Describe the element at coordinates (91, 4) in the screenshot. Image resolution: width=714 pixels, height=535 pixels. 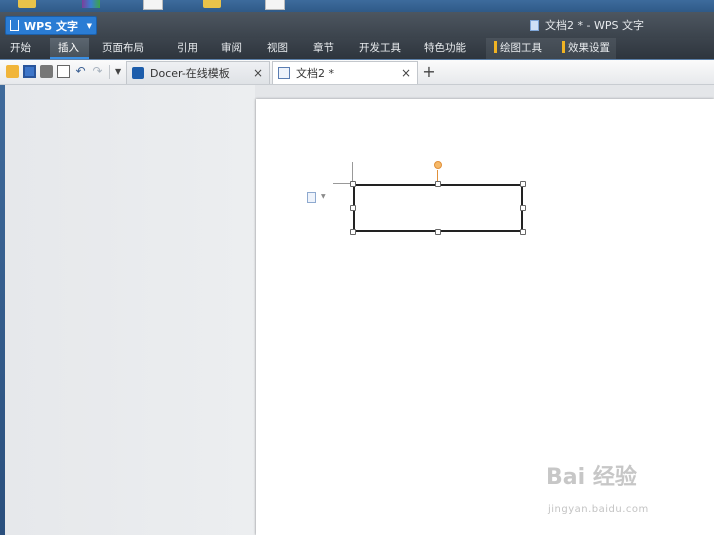
I see `desktop-archive-icon` at that location.